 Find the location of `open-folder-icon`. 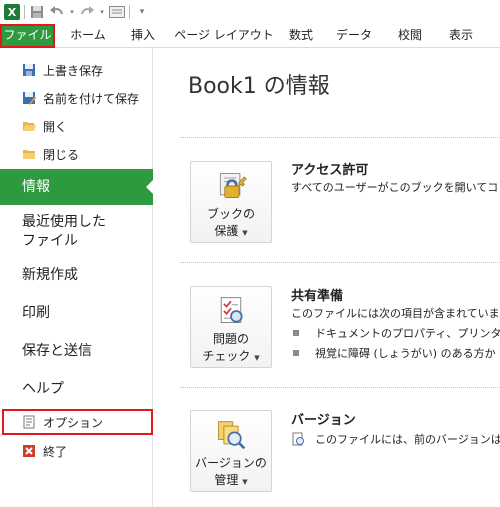

open-folder-icon is located at coordinates (29, 126).